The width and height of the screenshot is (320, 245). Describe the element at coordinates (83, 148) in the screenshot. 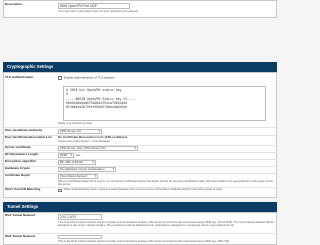

I see `server-cert-selected: VPN-Server (CA: VPN-Server CA)` at that location.